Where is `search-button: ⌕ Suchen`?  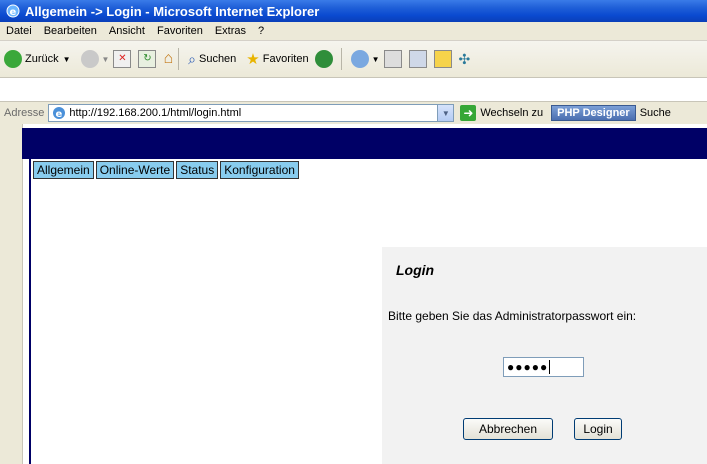 search-button: ⌕ Suchen is located at coordinates (212, 59).